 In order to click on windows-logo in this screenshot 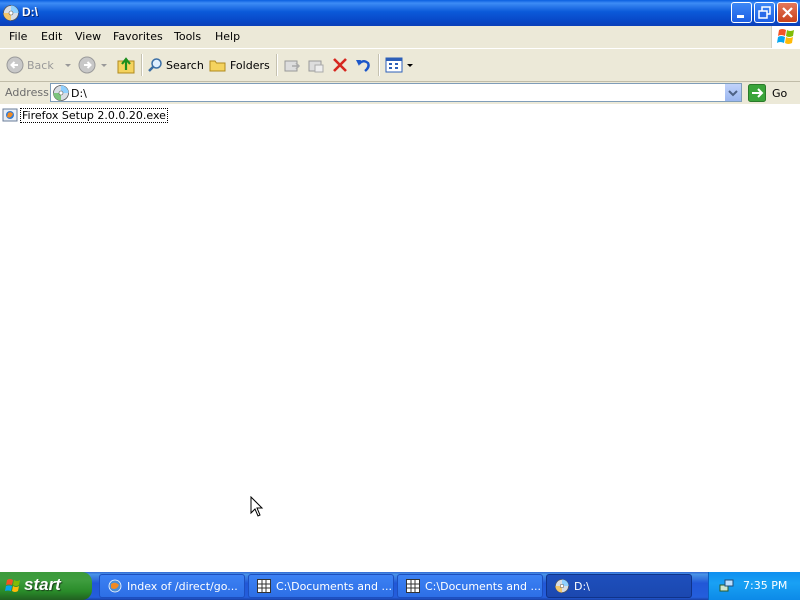, I will do `click(785, 37)`.